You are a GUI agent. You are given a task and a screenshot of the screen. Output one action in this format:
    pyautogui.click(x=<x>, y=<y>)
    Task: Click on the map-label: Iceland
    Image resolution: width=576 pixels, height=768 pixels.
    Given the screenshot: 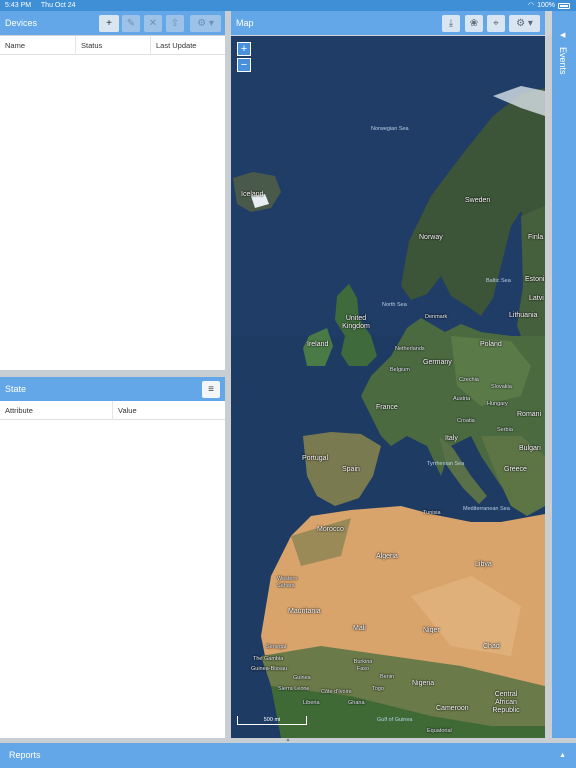 What is the action you would take?
    pyautogui.click(x=252, y=194)
    